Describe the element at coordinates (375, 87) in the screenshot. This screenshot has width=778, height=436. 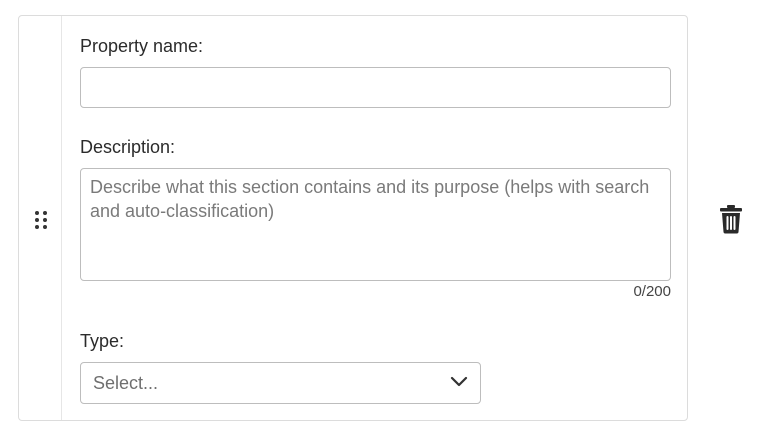
I see `property-name-input` at that location.